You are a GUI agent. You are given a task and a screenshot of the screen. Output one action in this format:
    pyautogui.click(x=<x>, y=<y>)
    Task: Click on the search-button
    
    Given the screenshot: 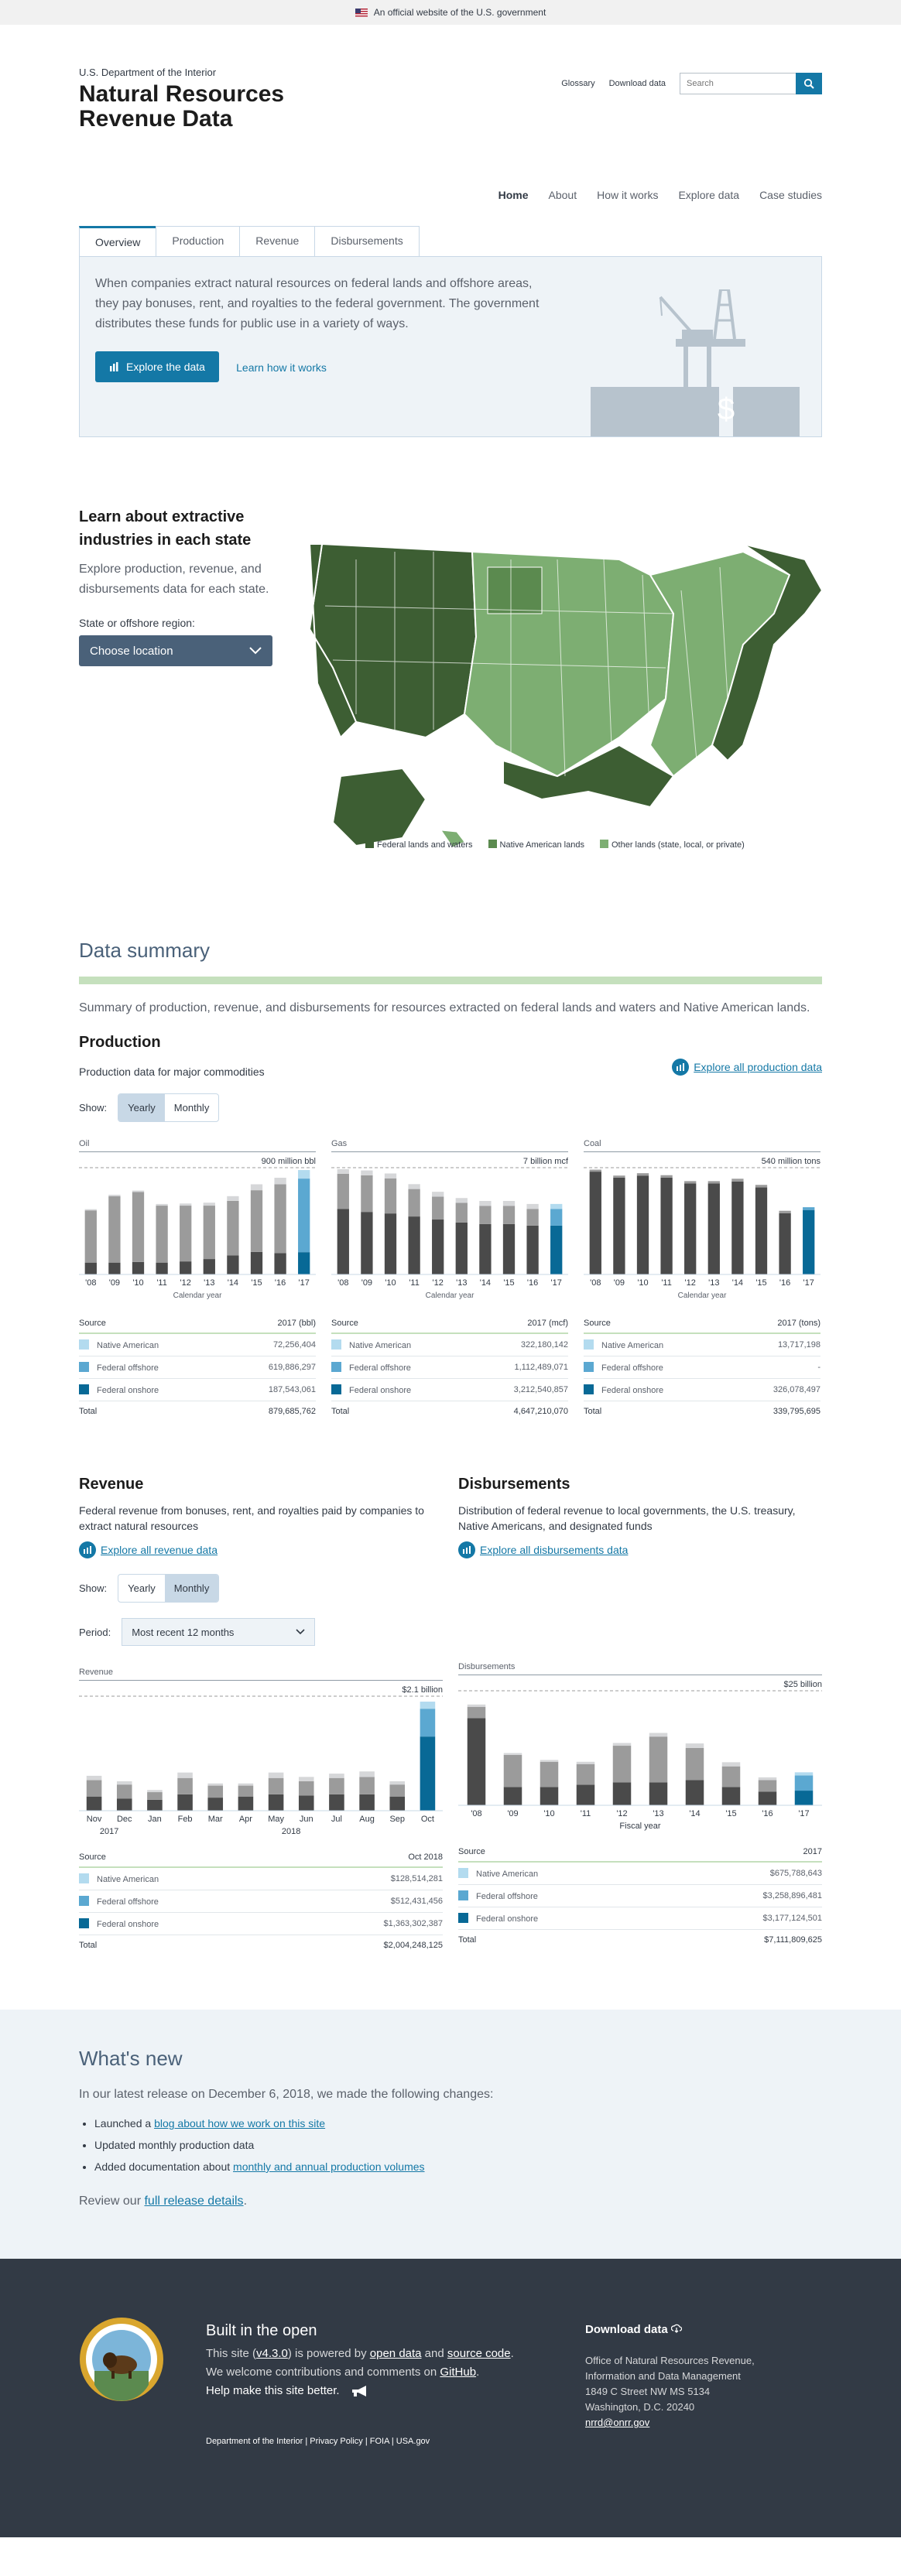 What is the action you would take?
    pyautogui.click(x=809, y=83)
    